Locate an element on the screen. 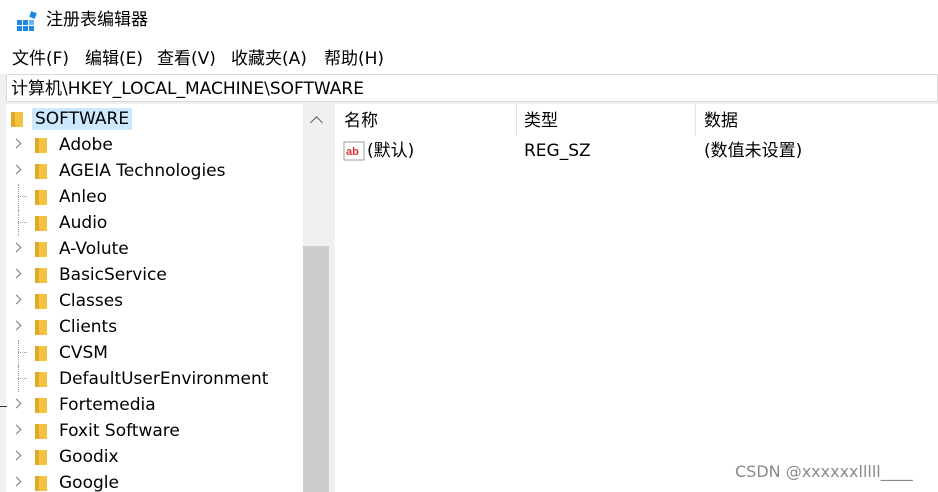  value-row: ab (默认) REG_SZ (数值未设置) is located at coordinates (636, 151).